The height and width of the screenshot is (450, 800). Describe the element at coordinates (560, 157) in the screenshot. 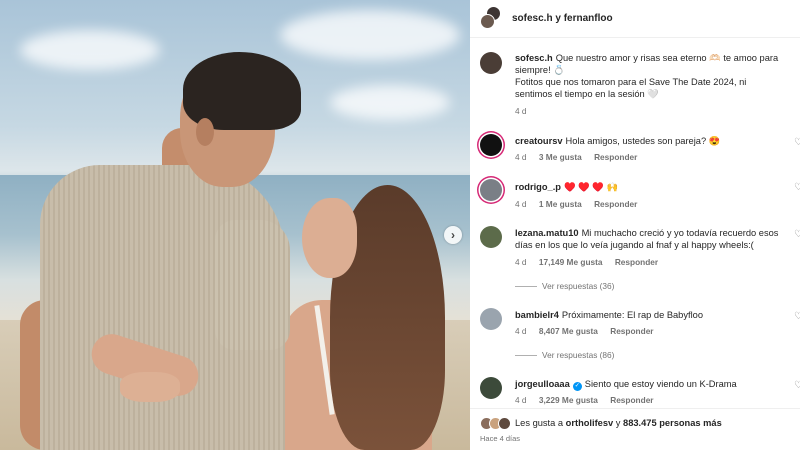

I see `comment-likes: 3 Me gusta` at that location.